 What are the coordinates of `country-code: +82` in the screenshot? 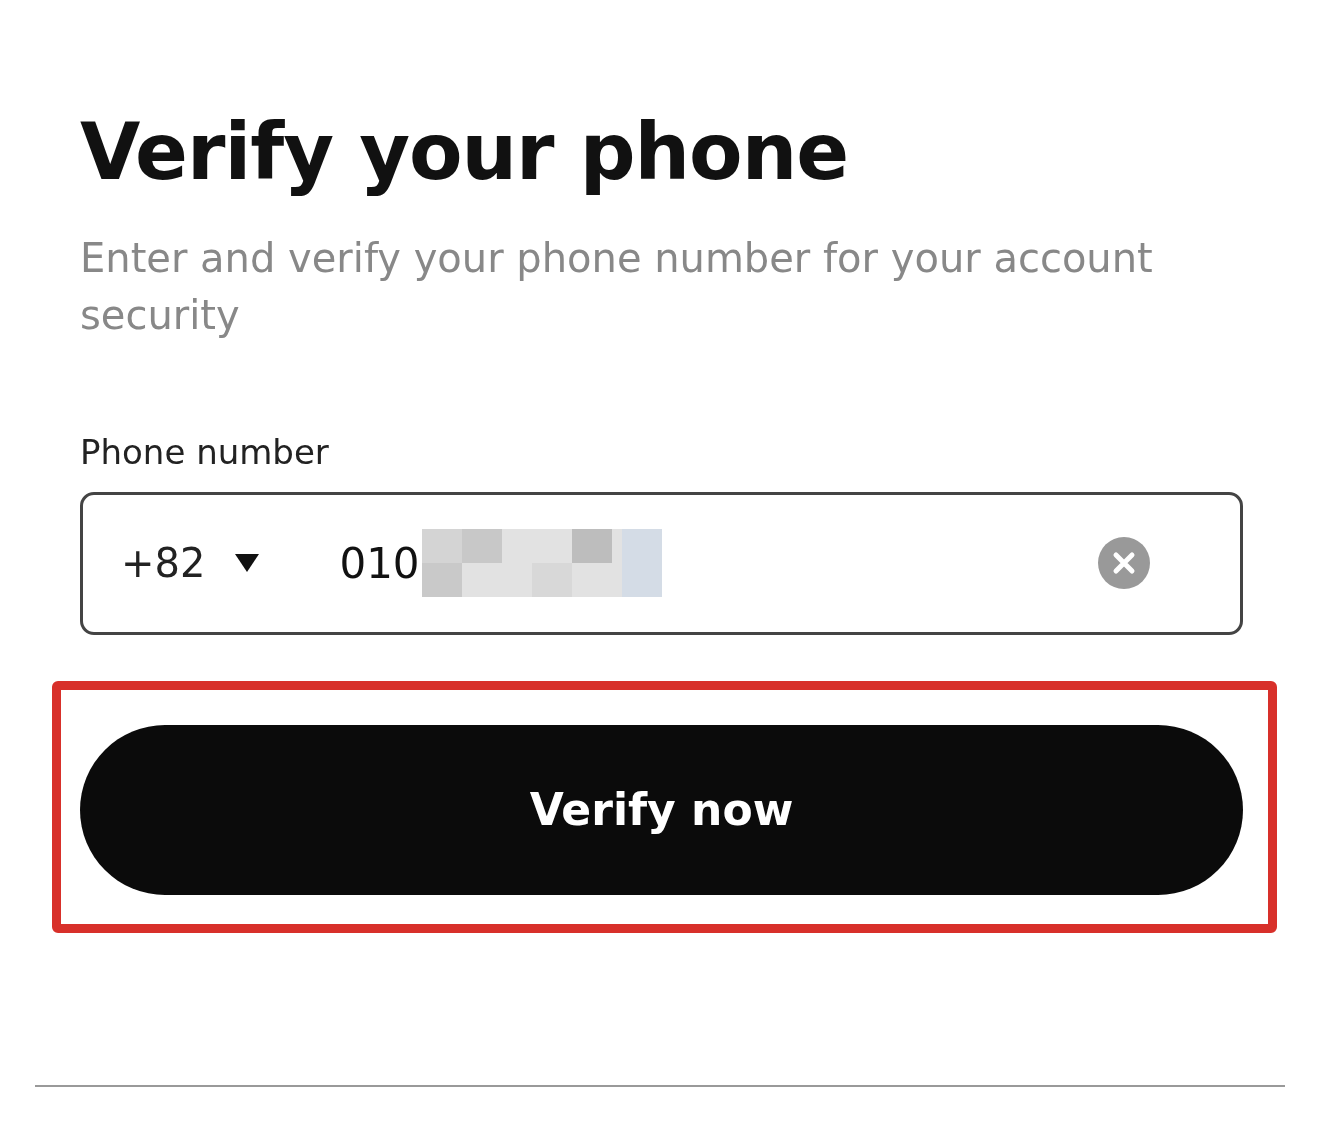 It's located at (163, 563).